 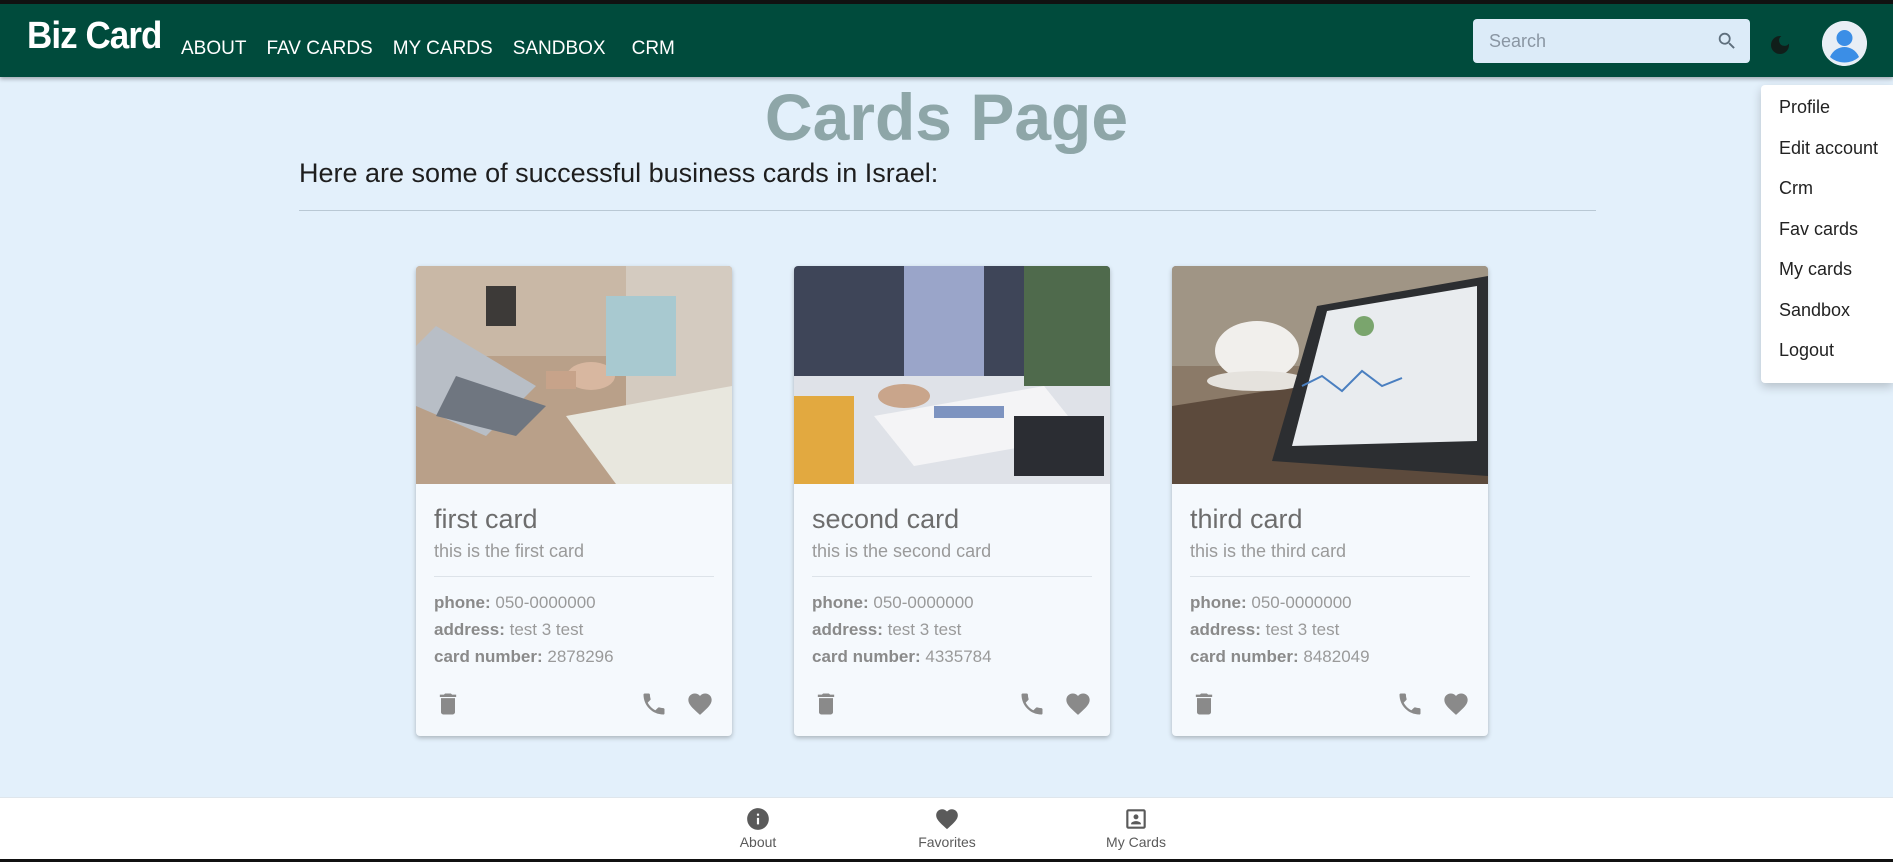 I want to click on logo: Biz Card, so click(x=94, y=36).